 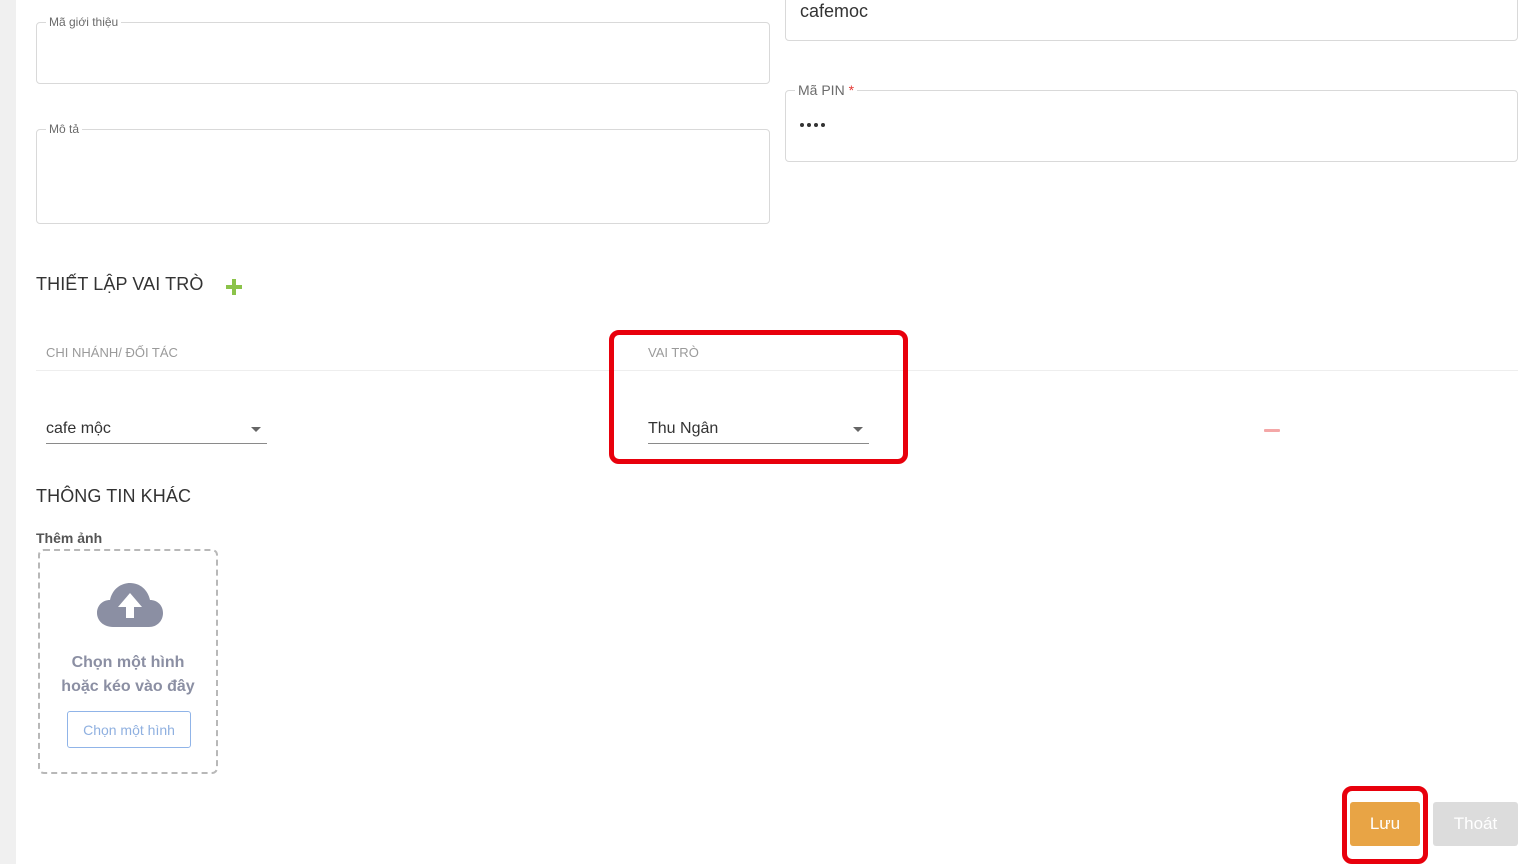 What do you see at coordinates (78, 428) in the screenshot?
I see `branch-select-value: cafe mộc` at bounding box center [78, 428].